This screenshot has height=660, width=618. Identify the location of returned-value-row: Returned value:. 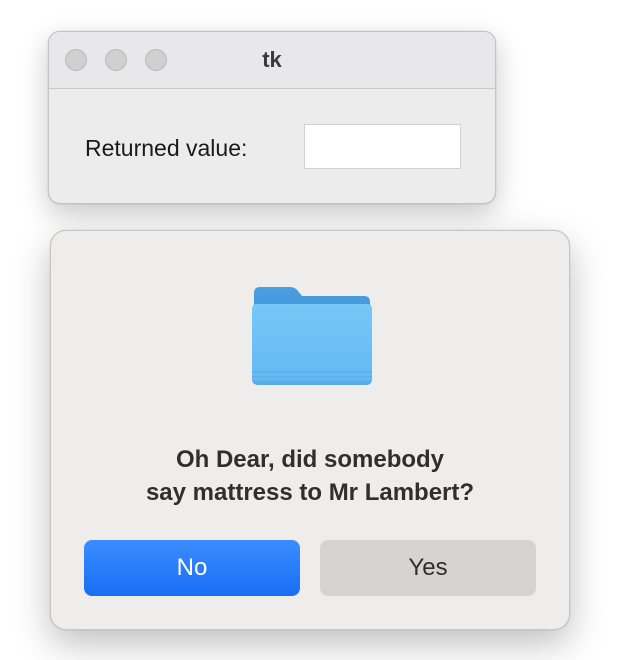
(272, 146).